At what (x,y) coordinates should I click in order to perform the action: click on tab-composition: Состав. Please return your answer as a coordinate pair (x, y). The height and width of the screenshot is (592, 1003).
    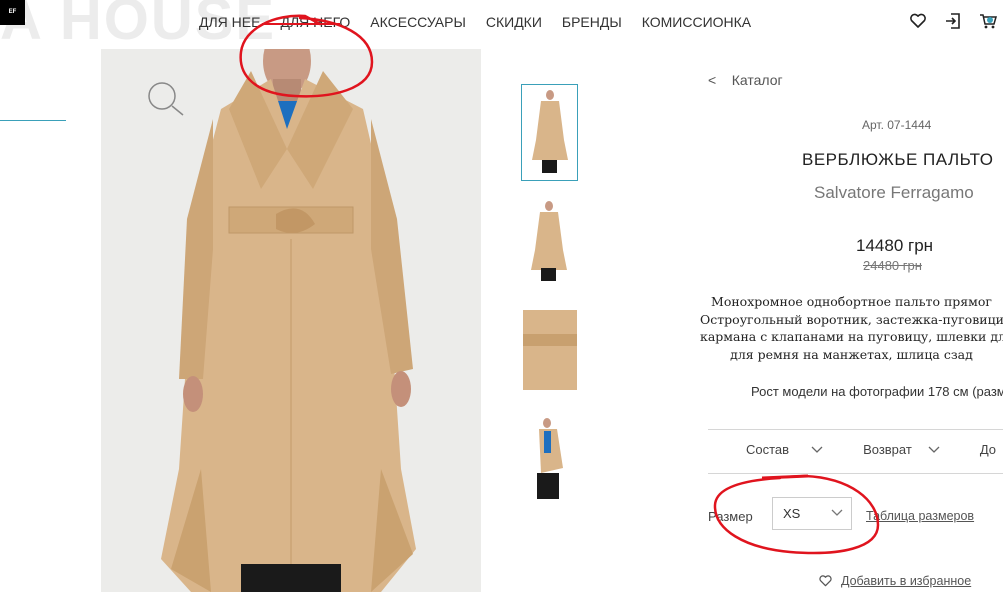
    Looking at the image, I should click on (784, 449).